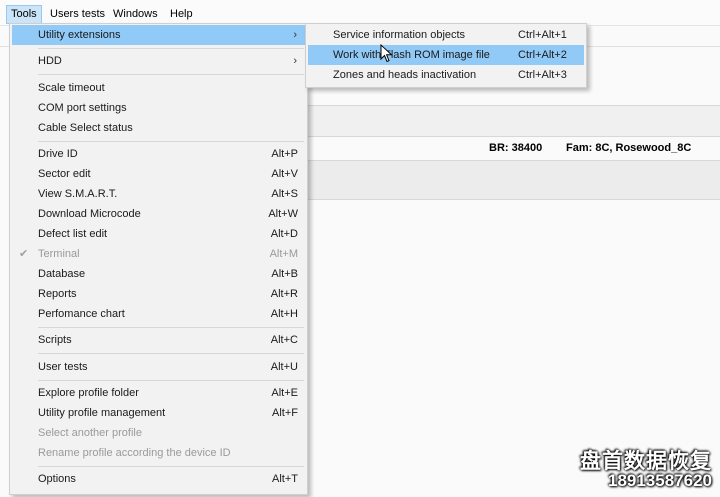  What do you see at coordinates (399, 35) in the screenshot?
I see `menu-item-label: Service information objects` at bounding box center [399, 35].